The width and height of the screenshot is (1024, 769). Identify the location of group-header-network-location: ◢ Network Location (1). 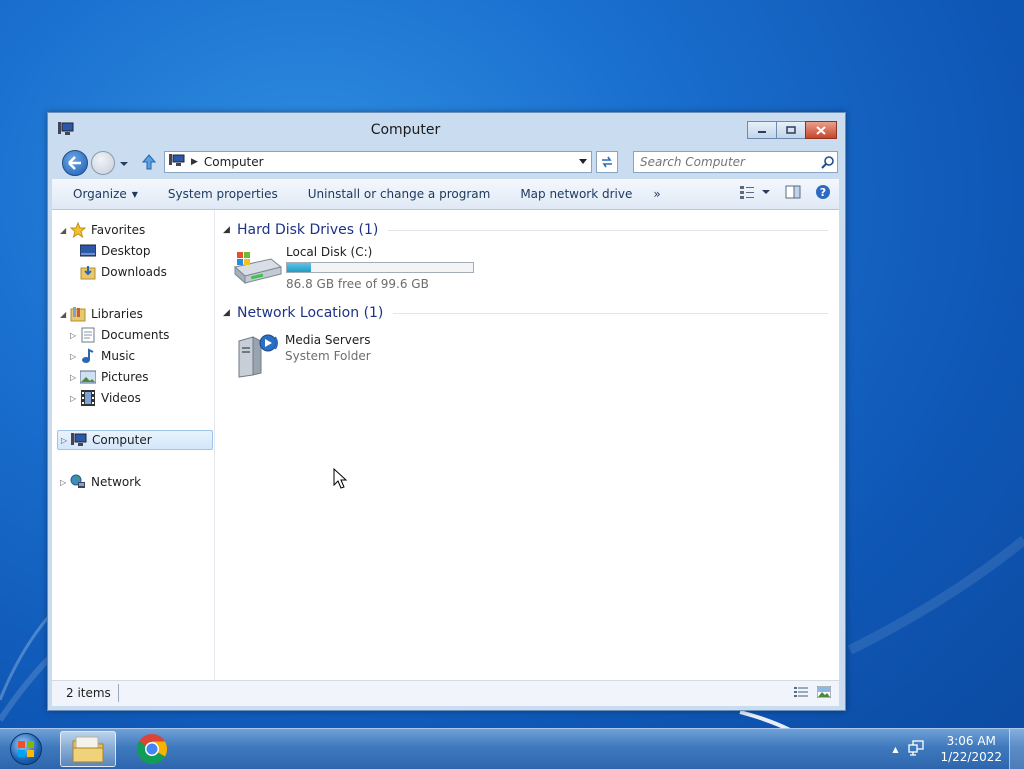
(525, 313).